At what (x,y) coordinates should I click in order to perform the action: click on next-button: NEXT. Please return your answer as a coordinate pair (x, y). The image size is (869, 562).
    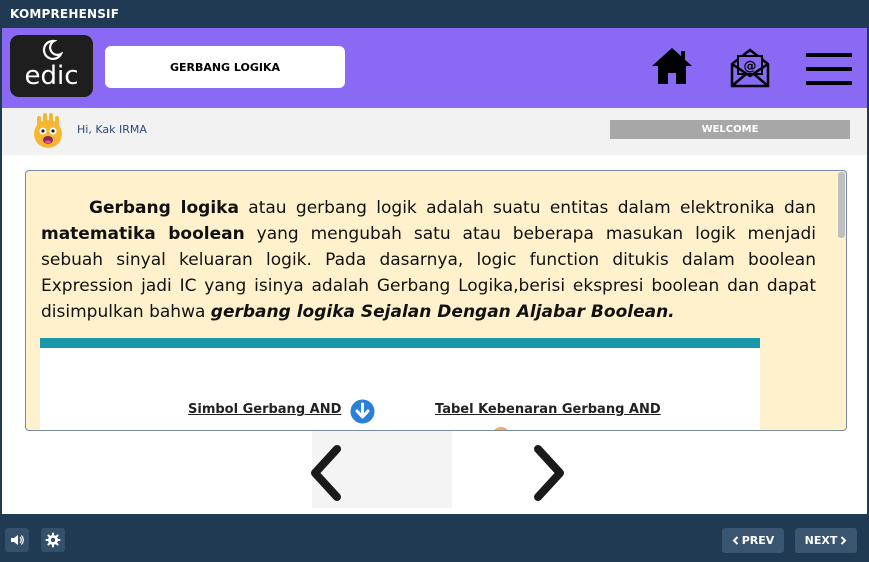
    Looking at the image, I should click on (826, 540).